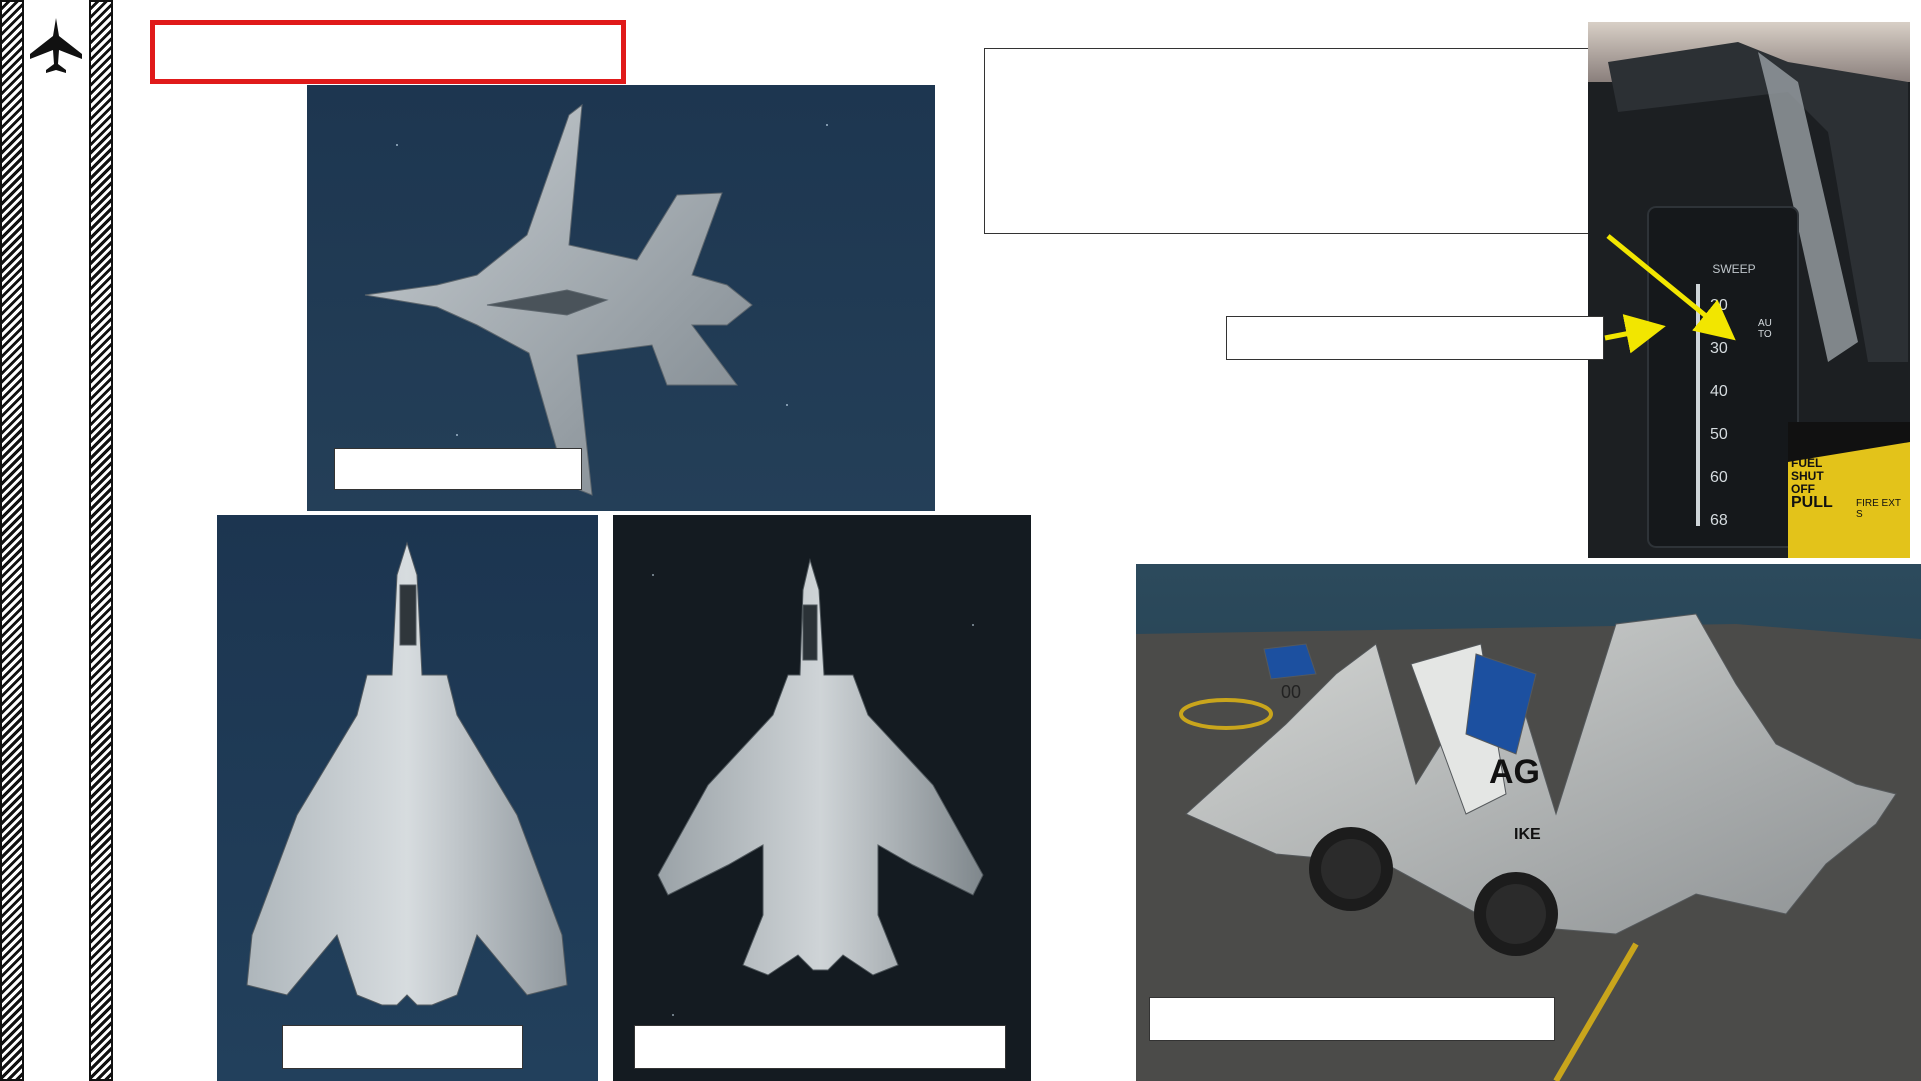 This screenshot has width=1921, height=1081. What do you see at coordinates (1719, 520) in the screenshot?
I see `gauge-tick: 68` at bounding box center [1719, 520].